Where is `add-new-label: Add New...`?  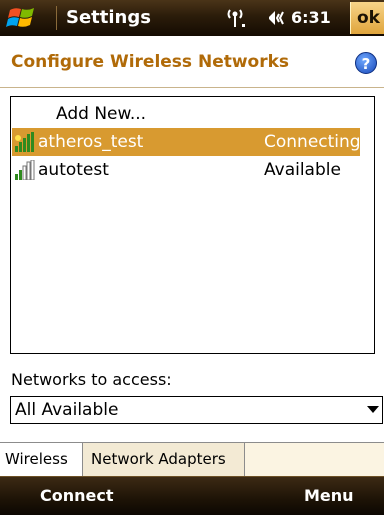 add-new-label: Add New... is located at coordinates (101, 114).